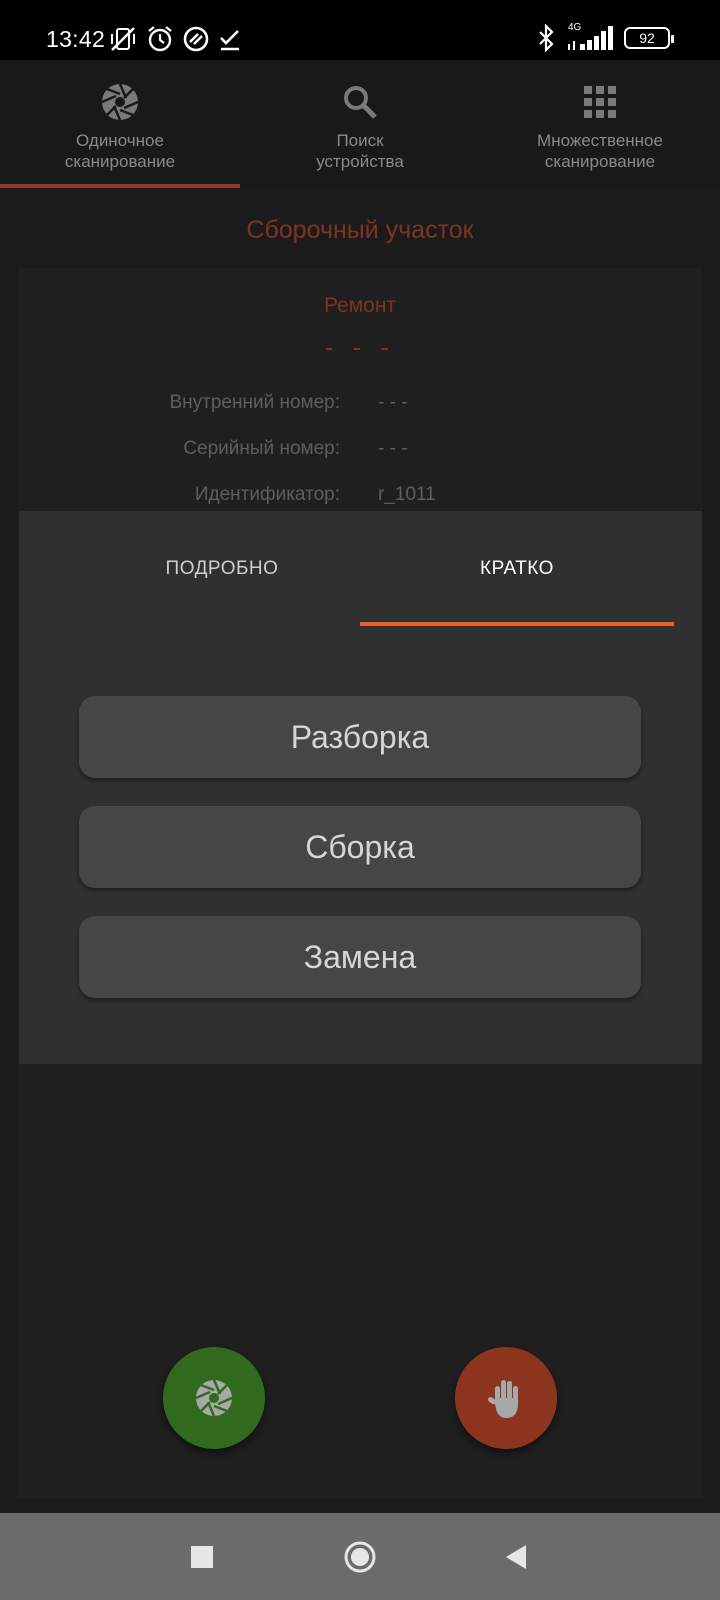  I want to click on vibrate-off-icon, so click(123, 39).